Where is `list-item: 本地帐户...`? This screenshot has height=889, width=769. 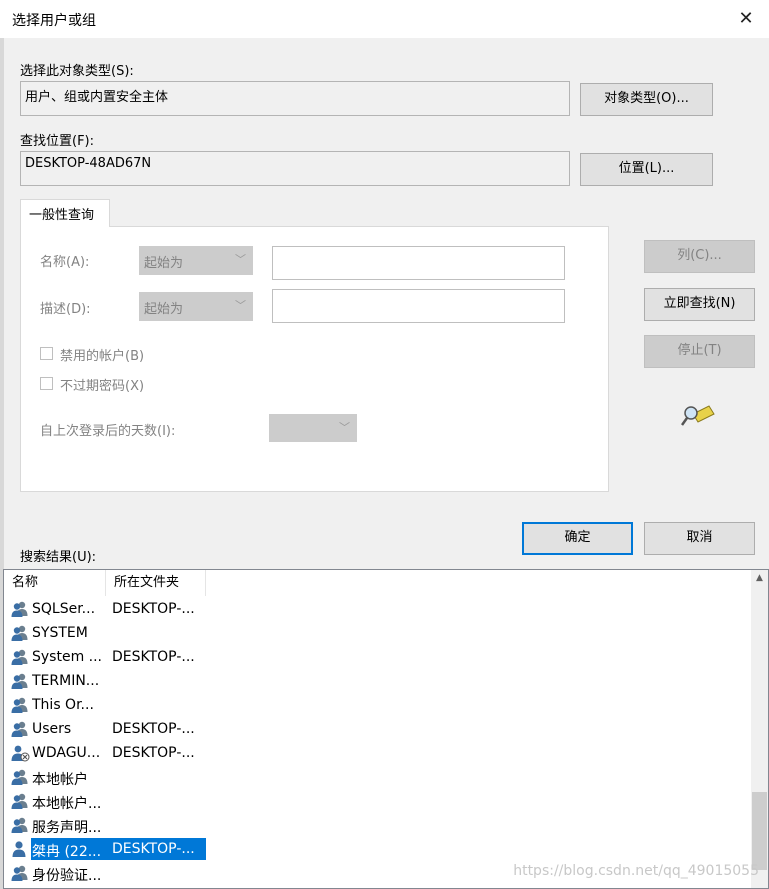
list-item: 本地帐户... is located at coordinates (378, 801).